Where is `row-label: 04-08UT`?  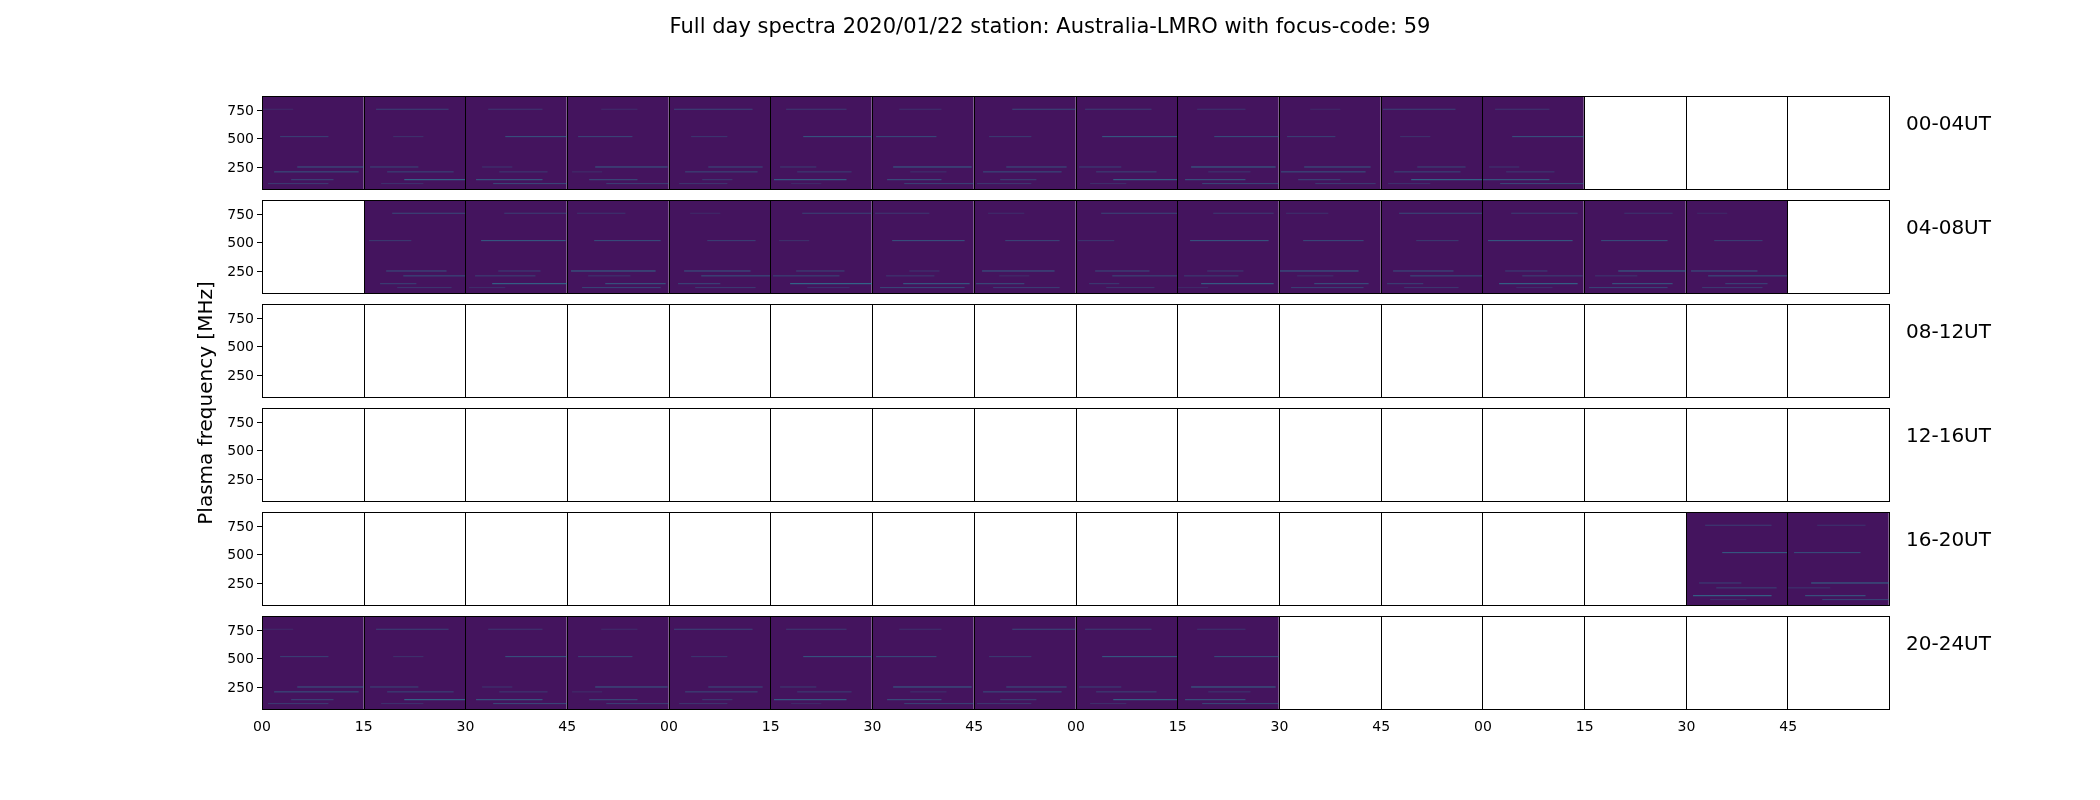
row-label: 04-08UT is located at coordinates (1948, 227).